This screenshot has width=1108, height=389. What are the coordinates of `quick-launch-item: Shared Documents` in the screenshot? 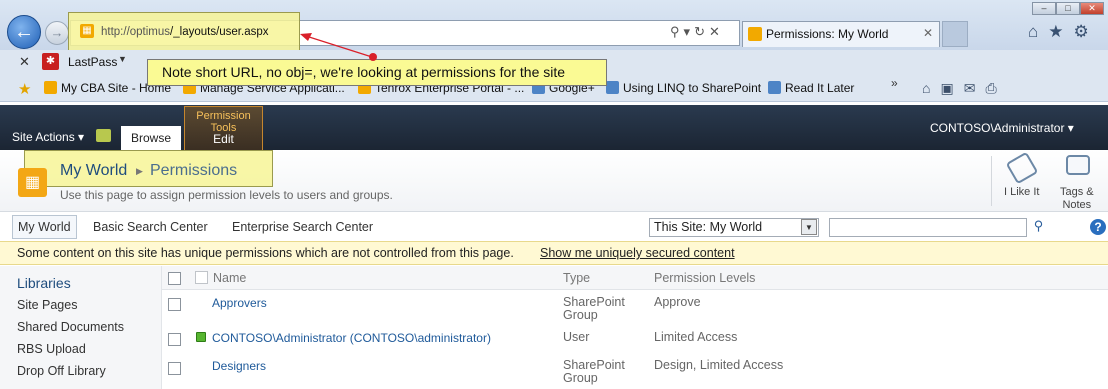 It's located at (70, 327).